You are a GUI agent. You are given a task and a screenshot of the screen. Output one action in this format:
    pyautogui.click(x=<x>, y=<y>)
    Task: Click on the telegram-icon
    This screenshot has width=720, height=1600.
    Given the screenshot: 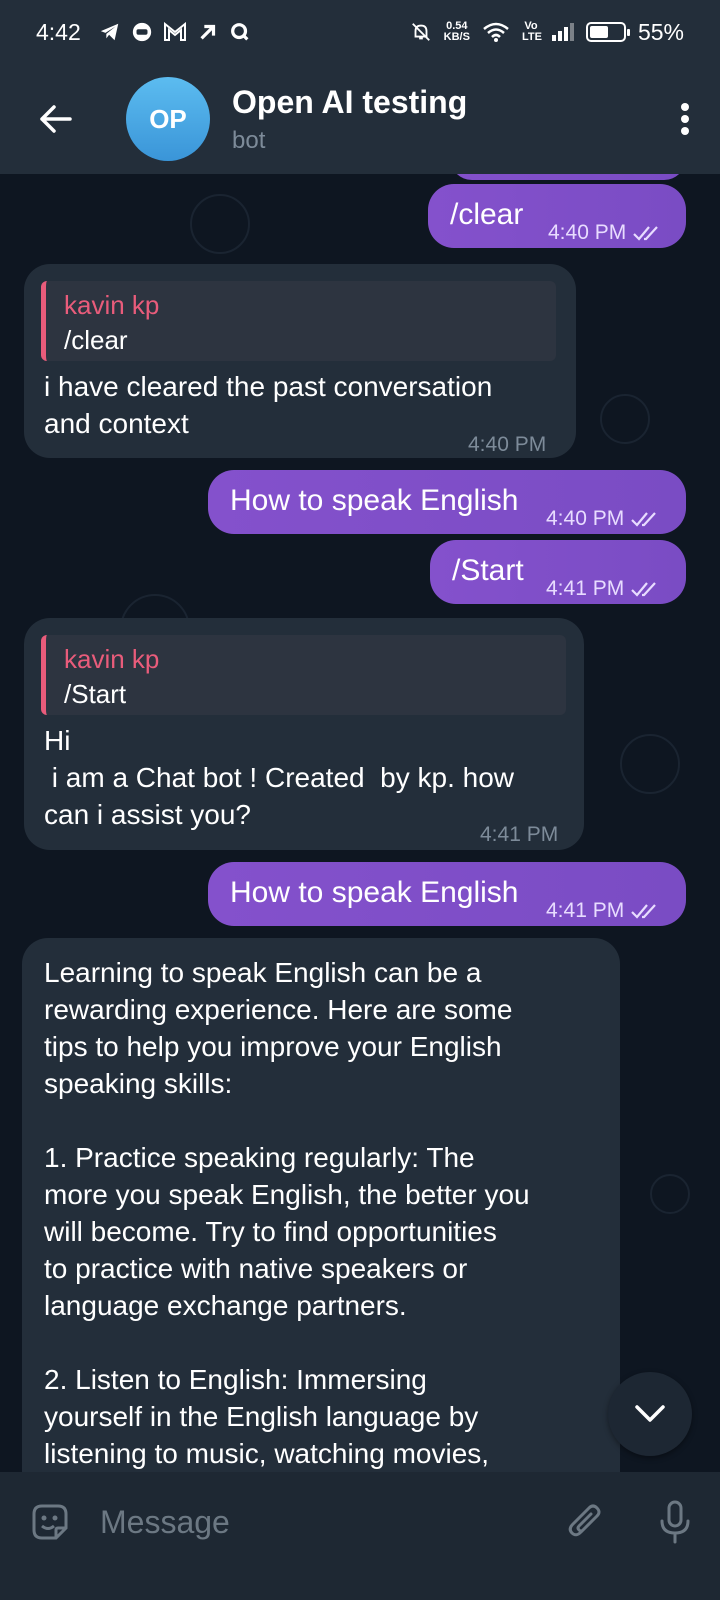 What is the action you would take?
    pyautogui.click(x=109, y=32)
    